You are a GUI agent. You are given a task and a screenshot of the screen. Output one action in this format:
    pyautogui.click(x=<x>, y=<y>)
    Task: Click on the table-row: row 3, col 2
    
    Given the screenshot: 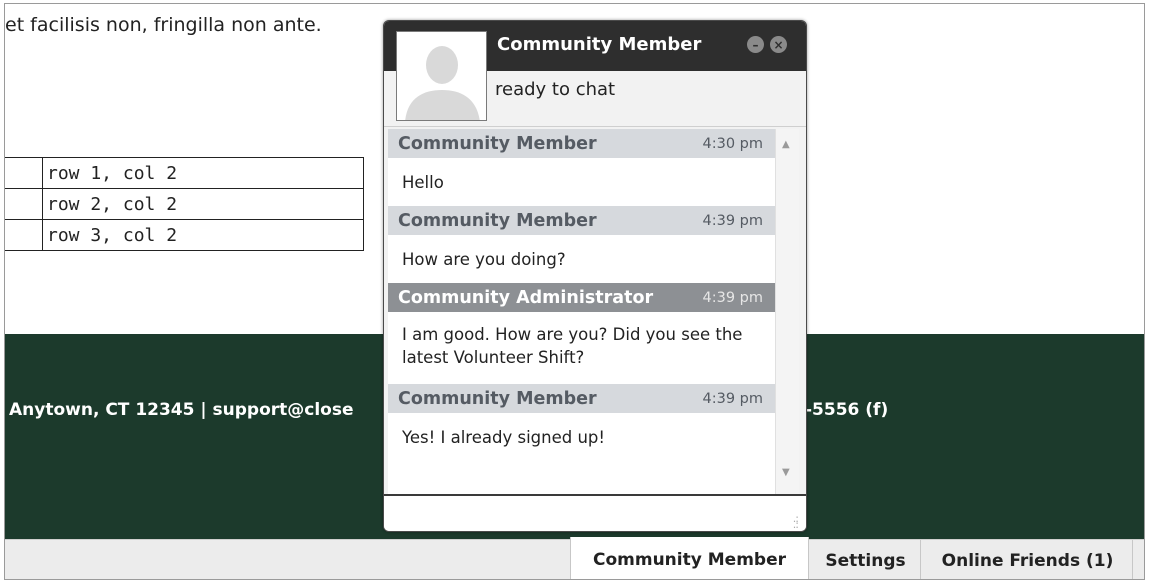 What is the action you would take?
    pyautogui.click(x=184, y=235)
    